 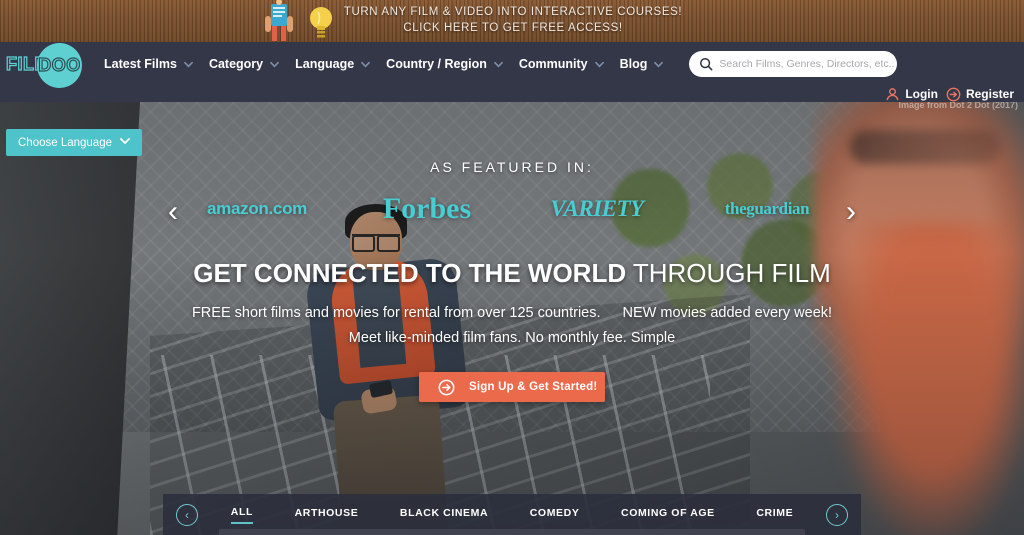 I want to click on filmdoo-logo: FILM DOO, so click(x=43, y=65).